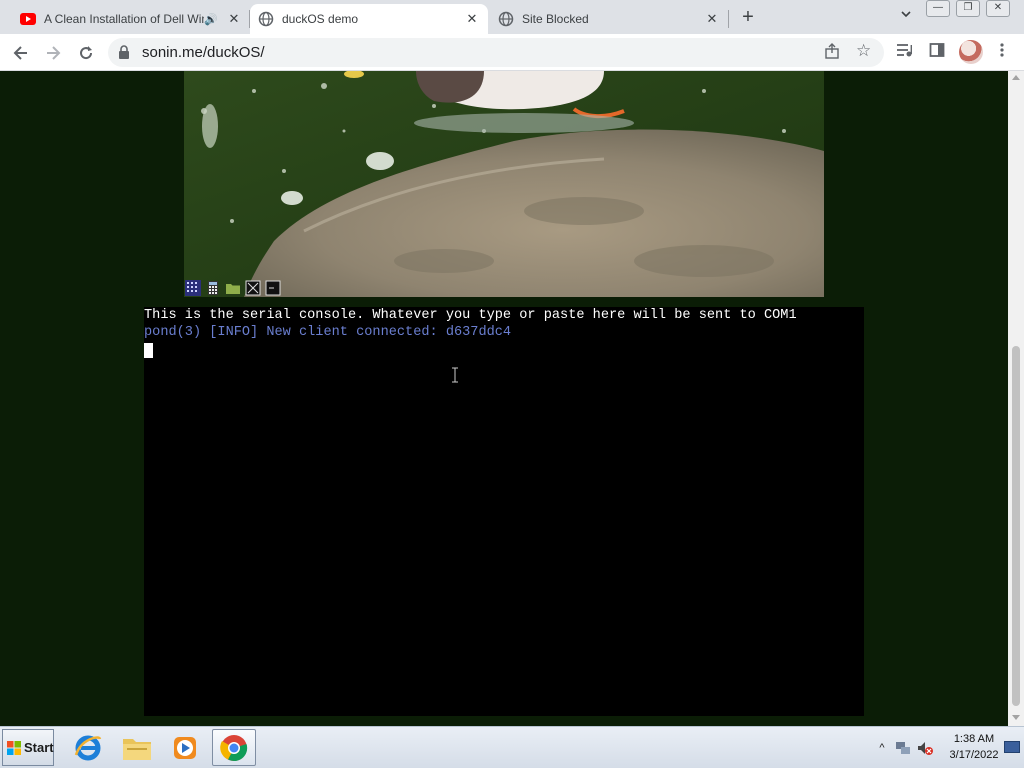  I want to click on text-cursor-icon, so click(455, 375).